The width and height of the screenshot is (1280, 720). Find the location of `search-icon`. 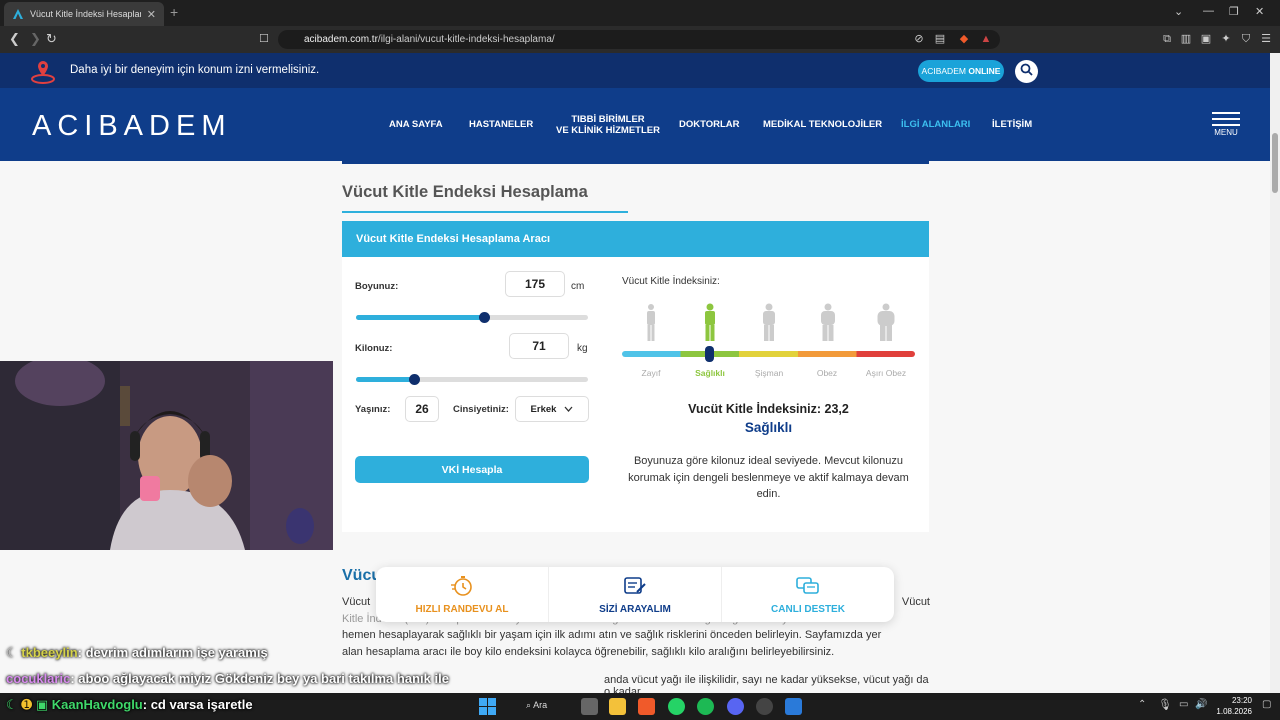

search-icon is located at coordinates (1026, 72).